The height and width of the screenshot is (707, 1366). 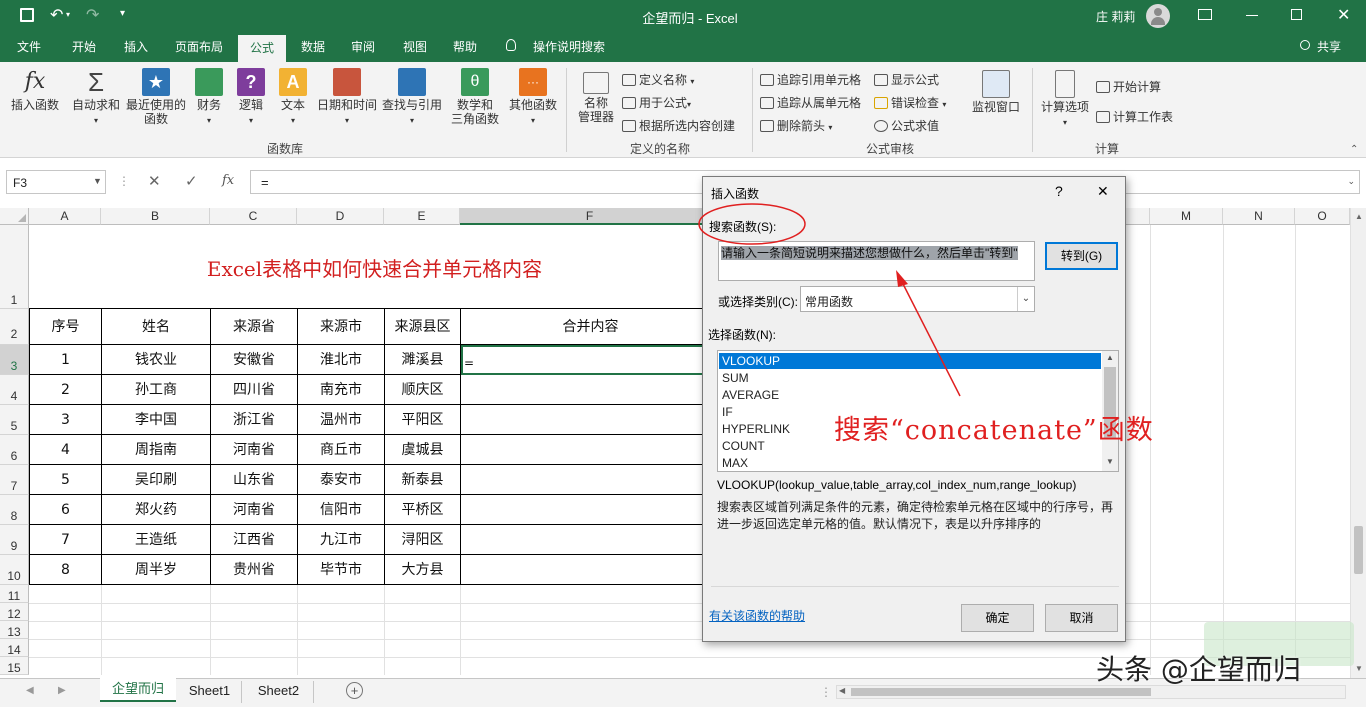 What do you see at coordinates (810, 79) in the screenshot?
I see `trace-precedents-button: 追踪引用单元格` at bounding box center [810, 79].